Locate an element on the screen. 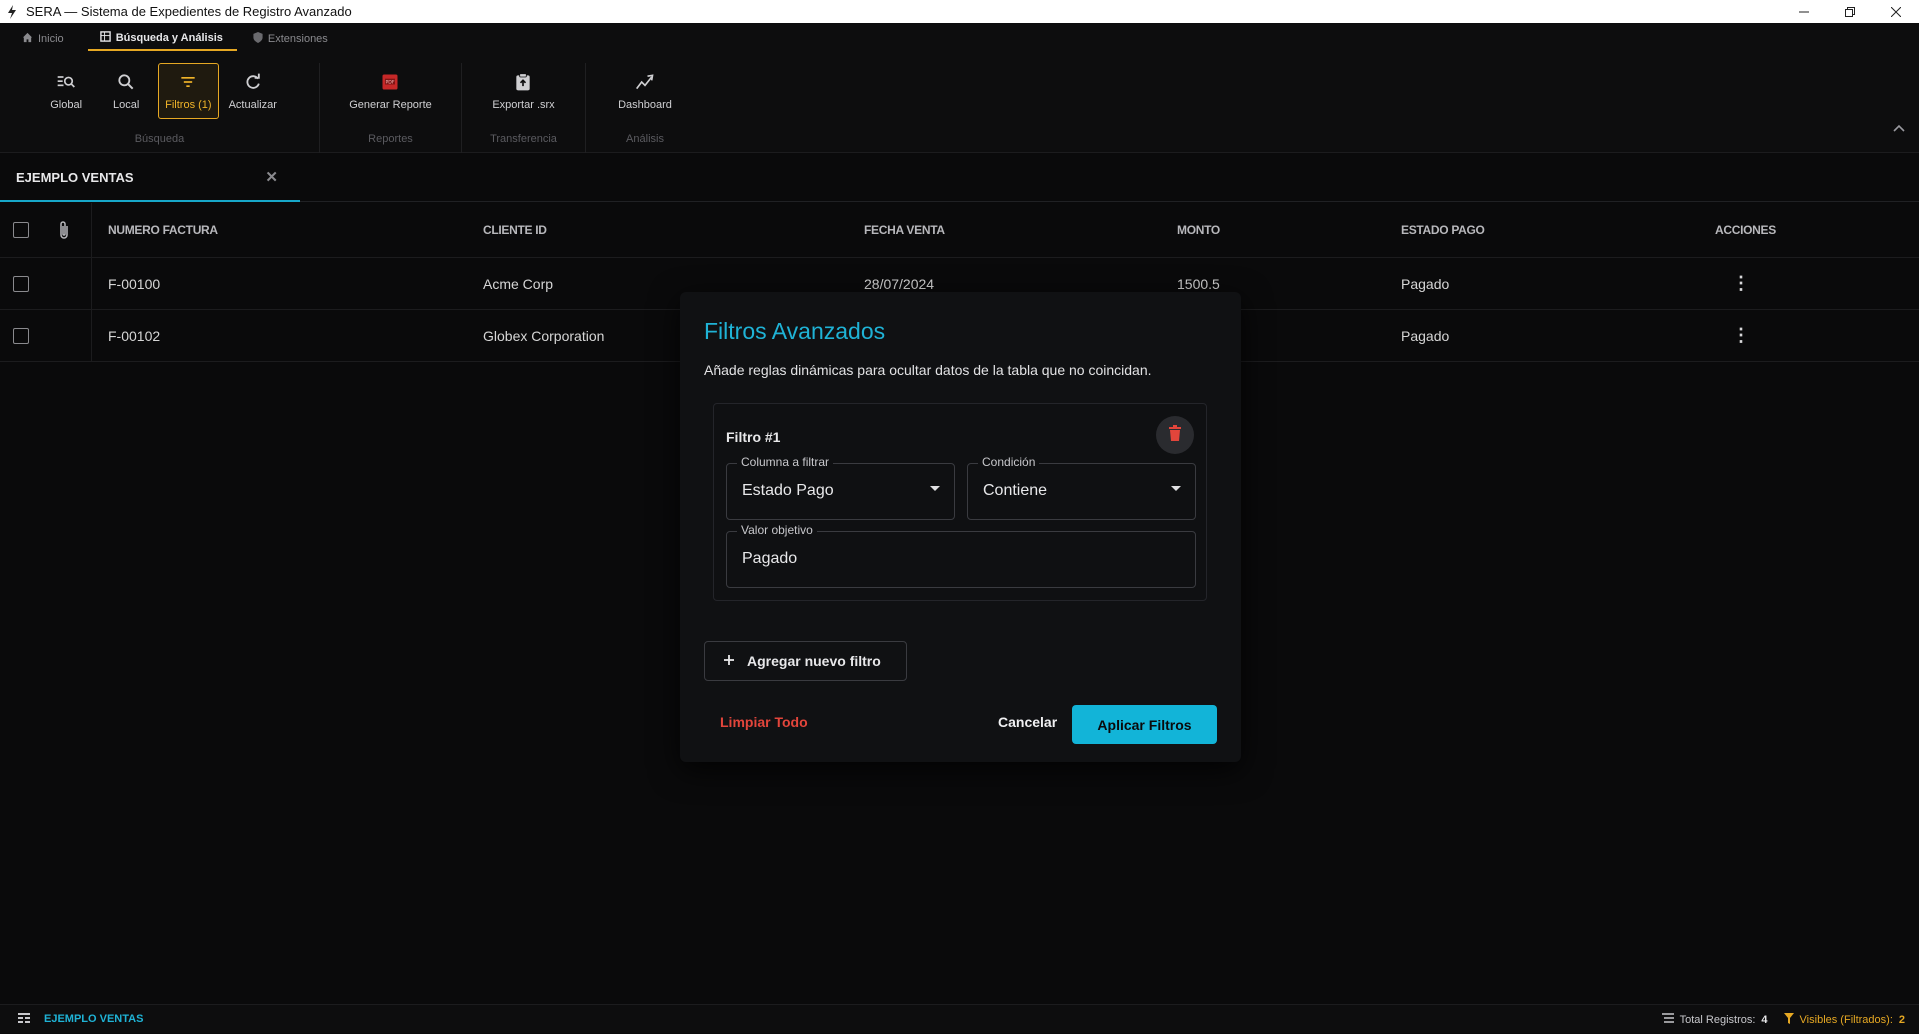  apply-filters-button: Aplicar Filtros is located at coordinates (1144, 724).